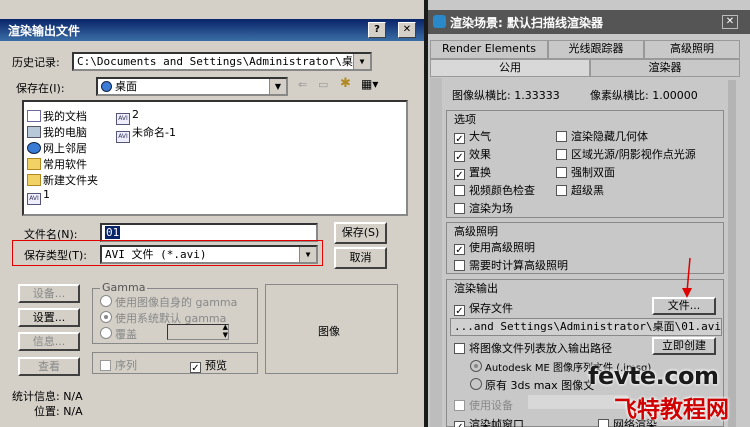 The image size is (750, 427). Describe the element at coordinates (40, 88) in the screenshot. I see `save-in-label: 保存在(I):` at that location.